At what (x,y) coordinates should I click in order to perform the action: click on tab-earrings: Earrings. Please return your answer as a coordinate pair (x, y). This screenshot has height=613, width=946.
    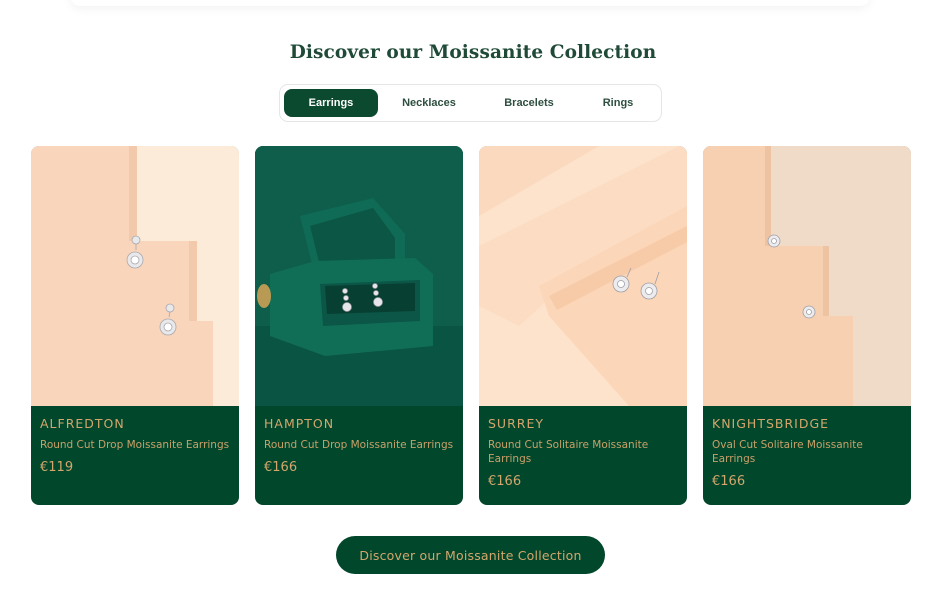
    Looking at the image, I should click on (331, 103).